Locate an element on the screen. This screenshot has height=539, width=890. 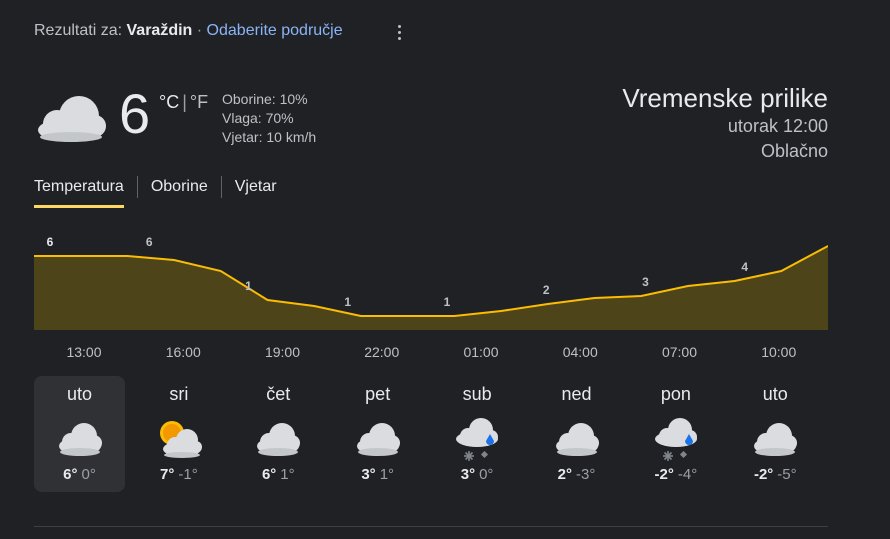
hour-labels: 13:00 16:00 19:00 22:00 01:00 04:00 07:00 10:00 is located at coordinates (431, 354).